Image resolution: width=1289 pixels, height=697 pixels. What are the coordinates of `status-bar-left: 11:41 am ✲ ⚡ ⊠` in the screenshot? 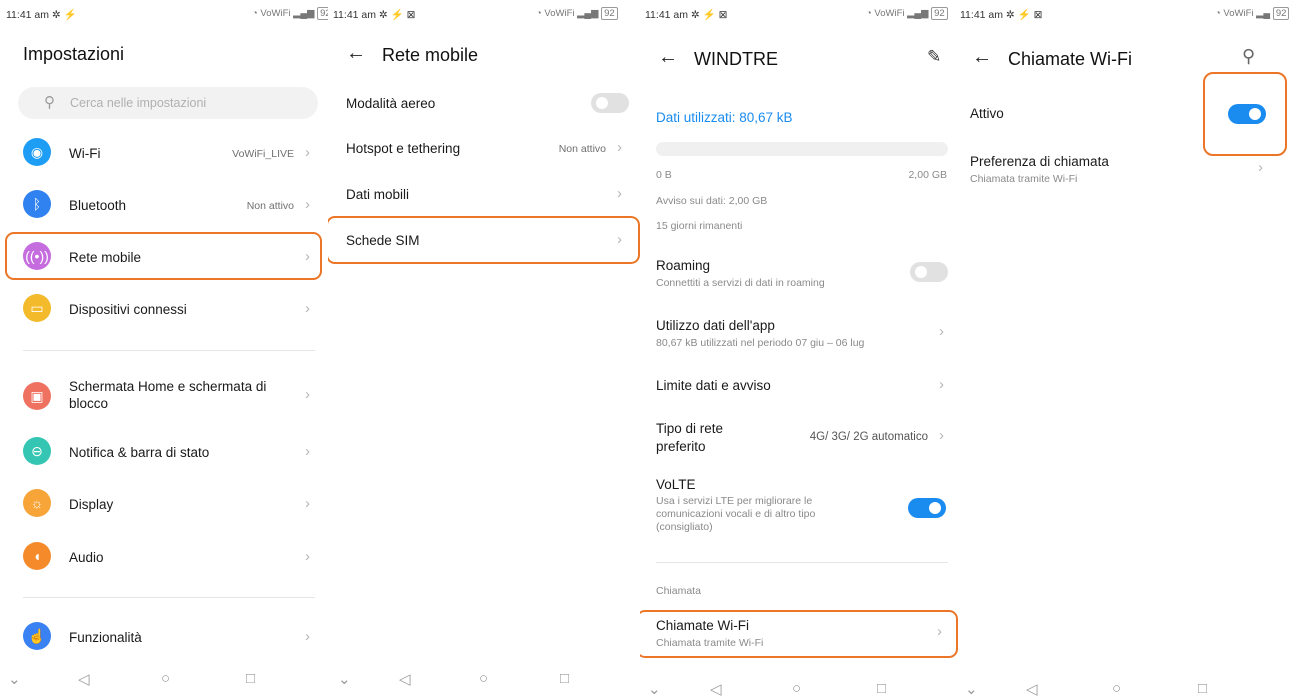 It's located at (1001, 14).